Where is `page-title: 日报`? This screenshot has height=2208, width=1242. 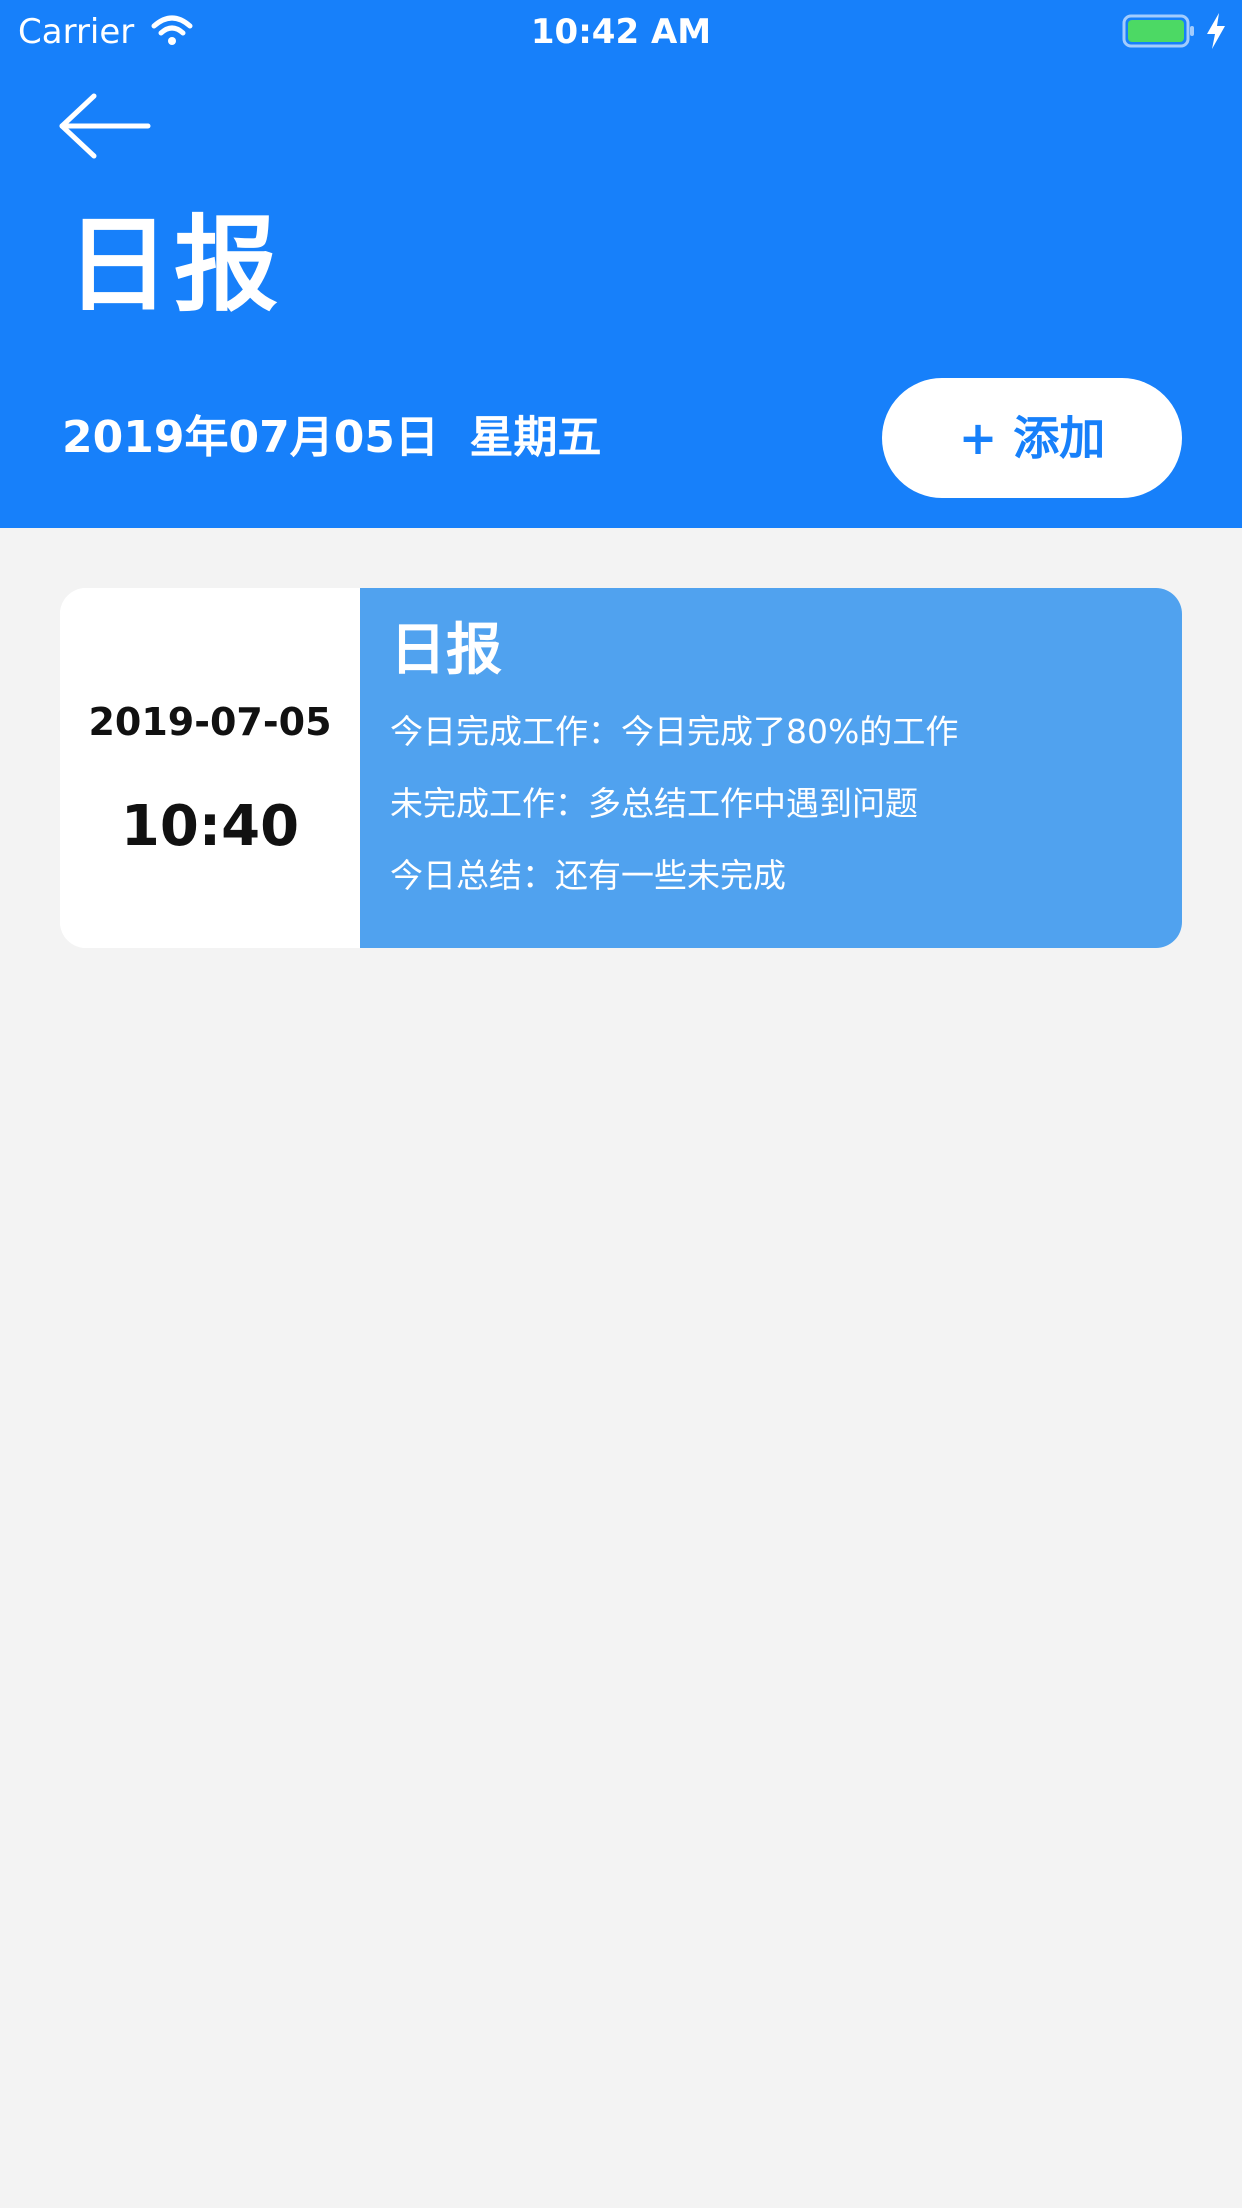 page-title: 日报 is located at coordinates (174, 265).